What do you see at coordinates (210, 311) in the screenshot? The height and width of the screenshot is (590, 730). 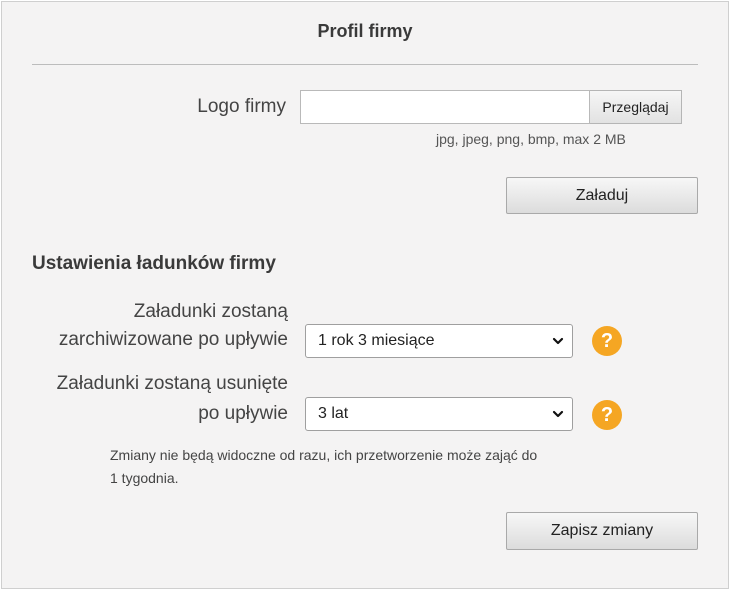 I see `archive-label-line1: Załadunki zostaną` at bounding box center [210, 311].